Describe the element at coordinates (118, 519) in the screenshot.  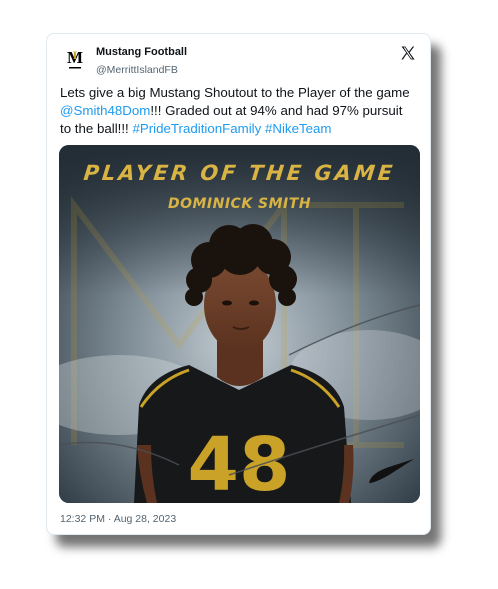
I see `tweet-timestamp: 12:32 PM · Aug 28, 2023` at that location.